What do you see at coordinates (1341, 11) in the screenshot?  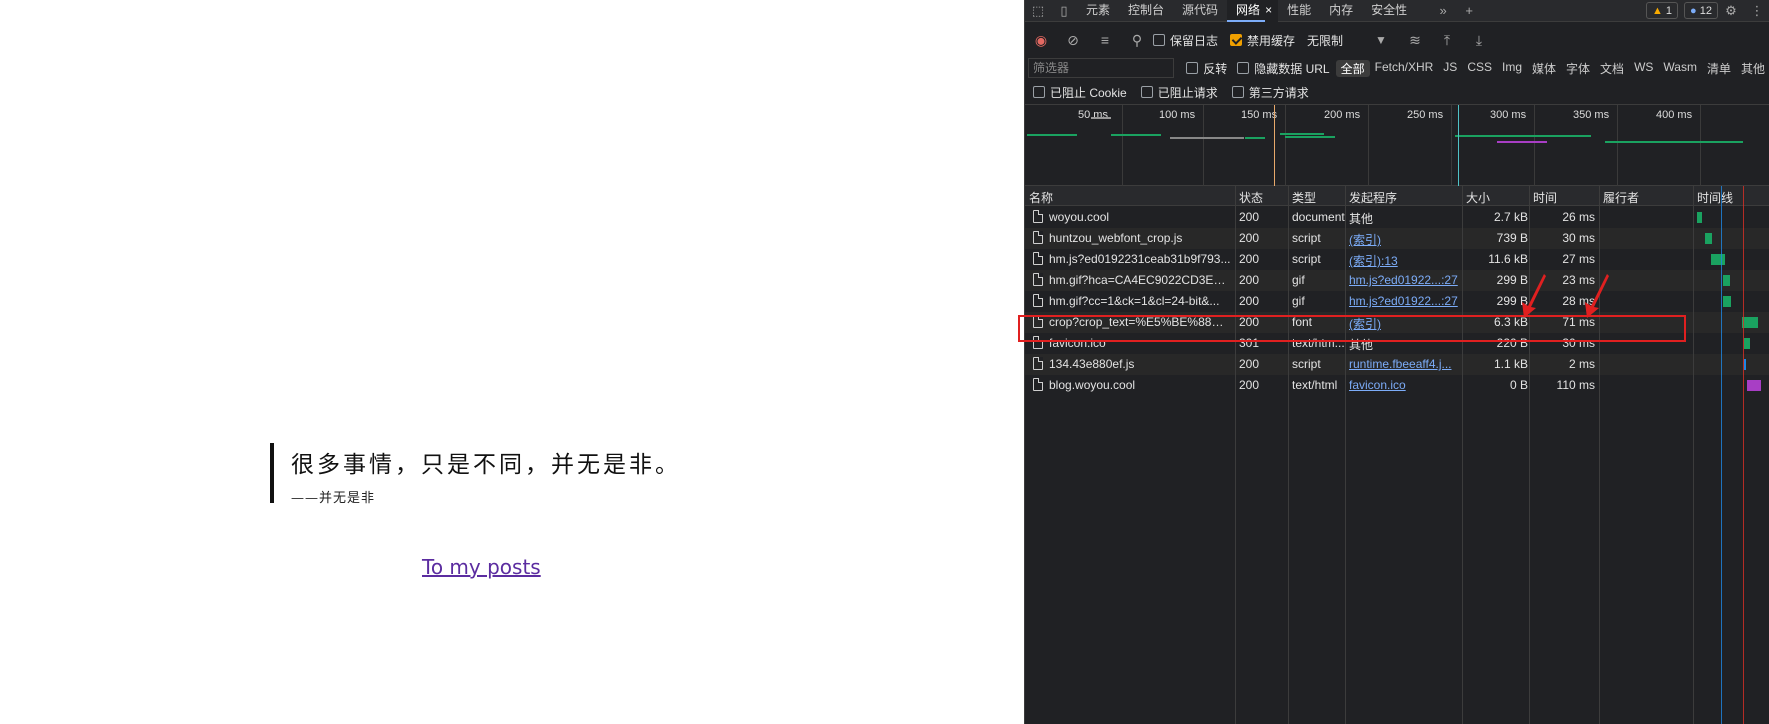 I see `tab-5: 内存` at bounding box center [1341, 11].